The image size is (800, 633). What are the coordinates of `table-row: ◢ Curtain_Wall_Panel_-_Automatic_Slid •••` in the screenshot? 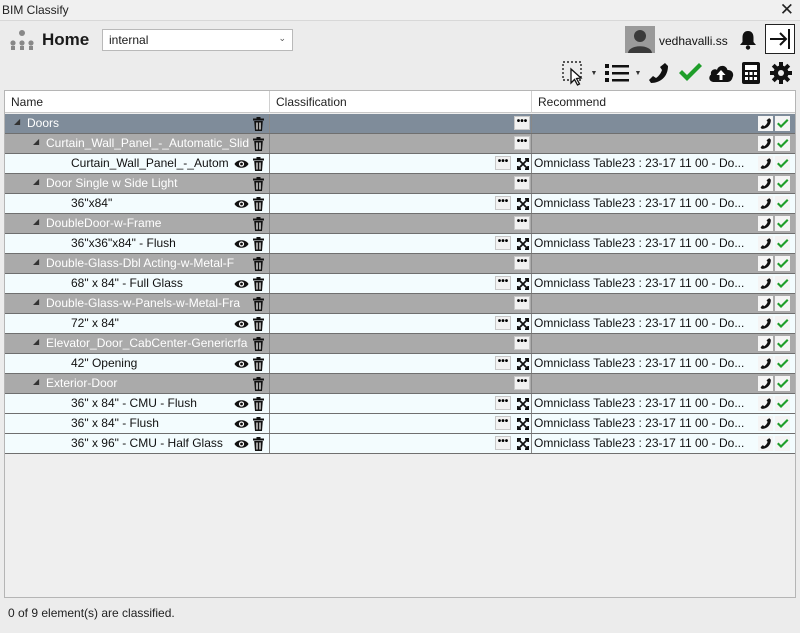 It's located at (400, 144).